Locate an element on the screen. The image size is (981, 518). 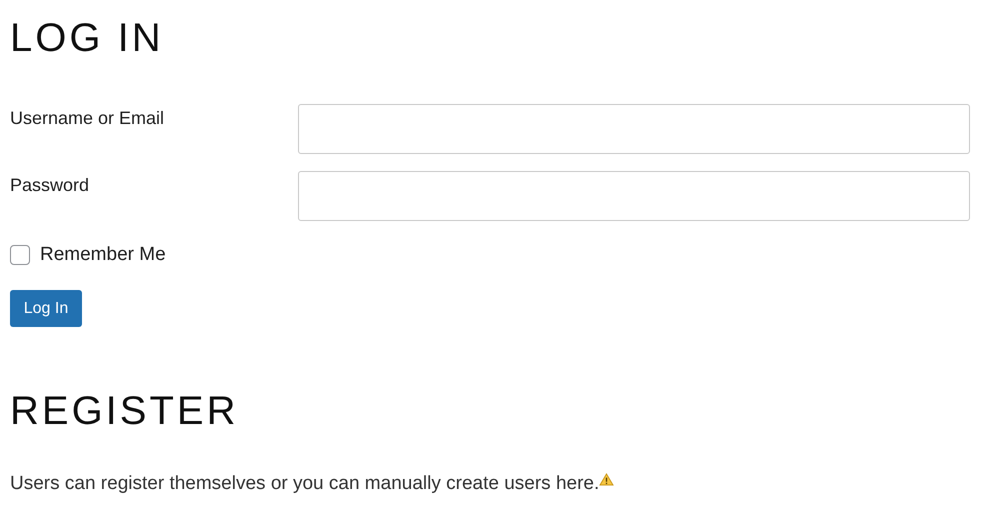
register-heading: REGISTER is located at coordinates (124, 411).